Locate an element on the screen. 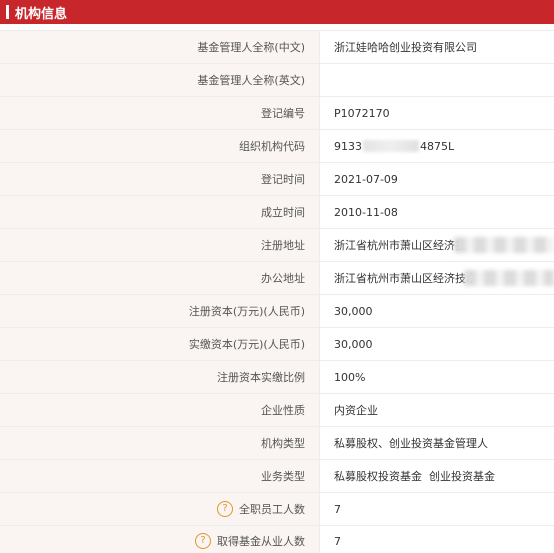 The image size is (554, 553). row-label: 基金管理人全称(中文) is located at coordinates (160, 47).